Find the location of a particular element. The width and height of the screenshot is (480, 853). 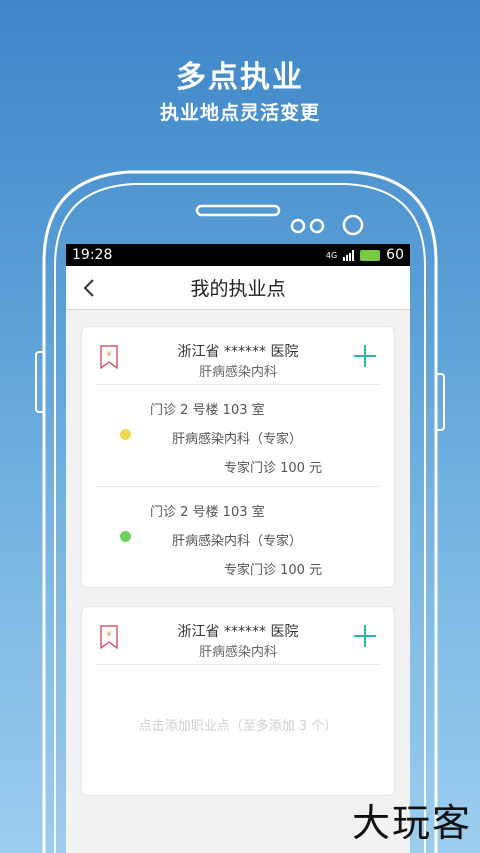

hospital-card: ¥ 浙江省 ****** 医院 肝病感染内科 点击添加职业点（至多添加 3 个） is located at coordinates (238, 701).